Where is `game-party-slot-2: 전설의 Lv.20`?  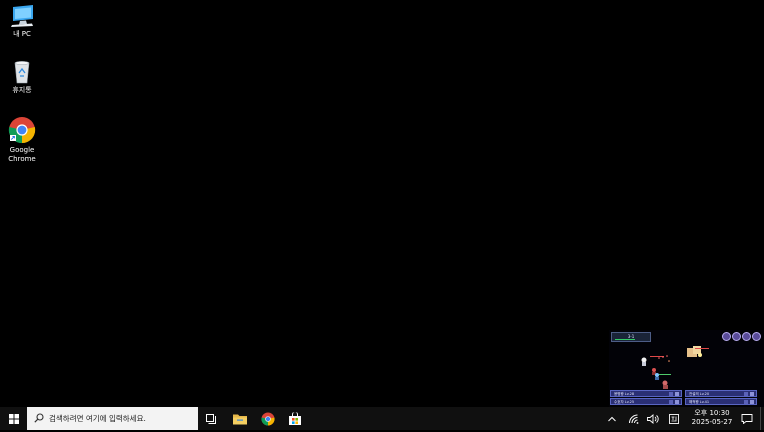
game-party-slot-2: 전설의 Lv.20 is located at coordinates (721, 393).